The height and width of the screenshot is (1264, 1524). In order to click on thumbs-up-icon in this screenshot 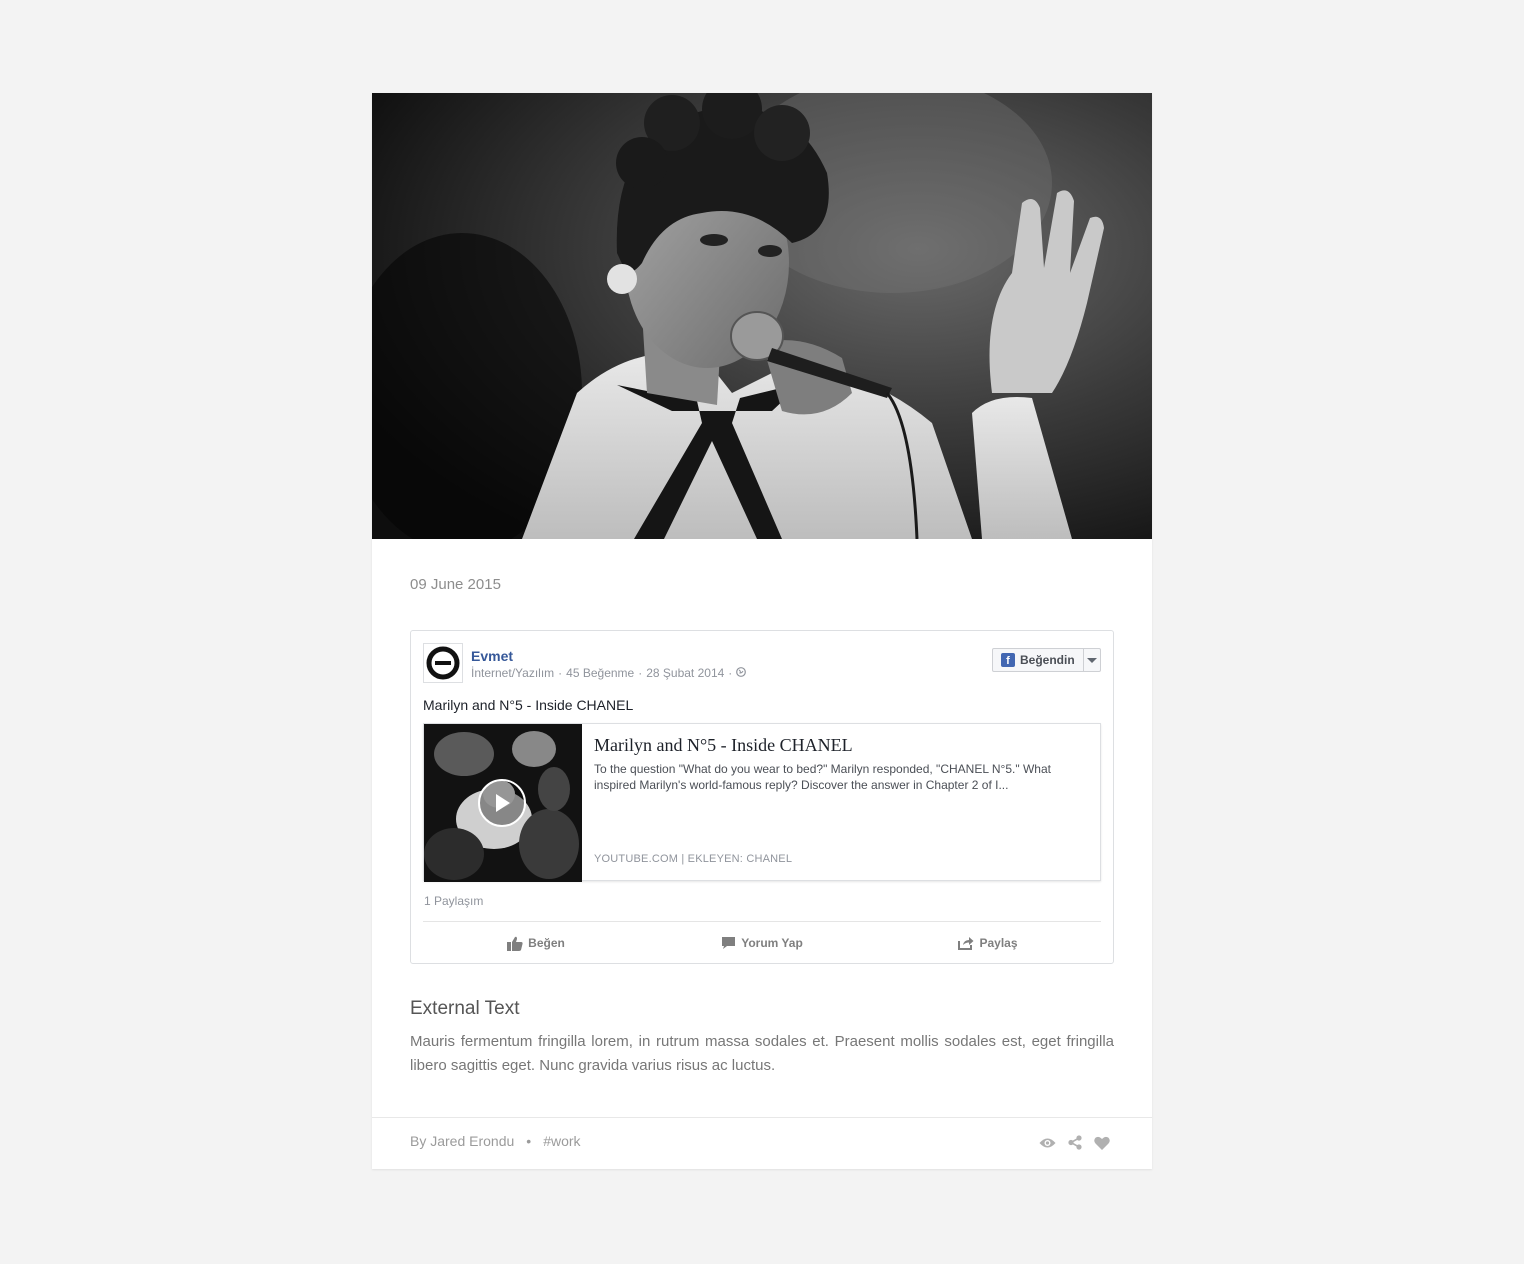, I will do `click(515, 943)`.